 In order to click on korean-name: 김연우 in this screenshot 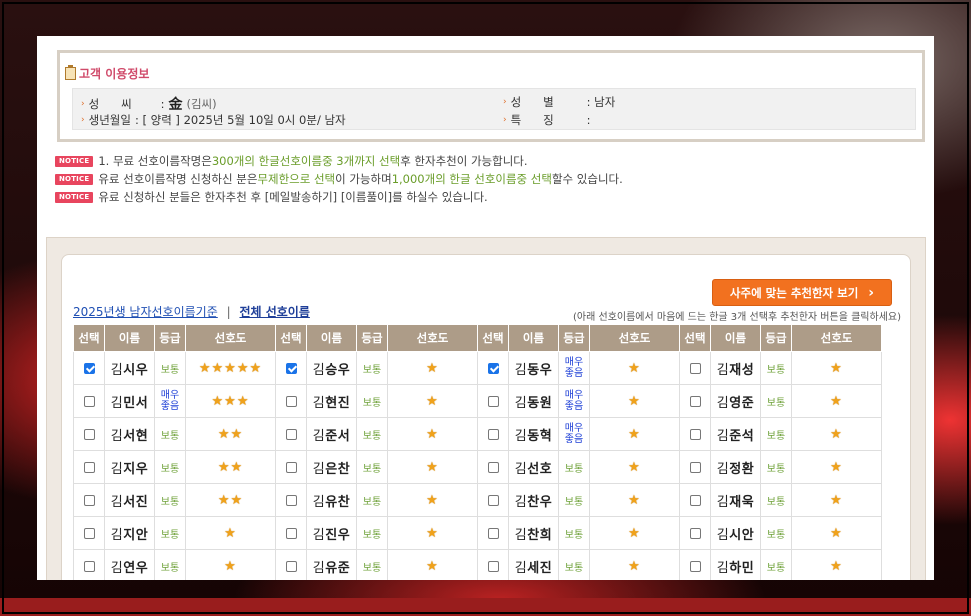, I will do `click(129, 568)`.